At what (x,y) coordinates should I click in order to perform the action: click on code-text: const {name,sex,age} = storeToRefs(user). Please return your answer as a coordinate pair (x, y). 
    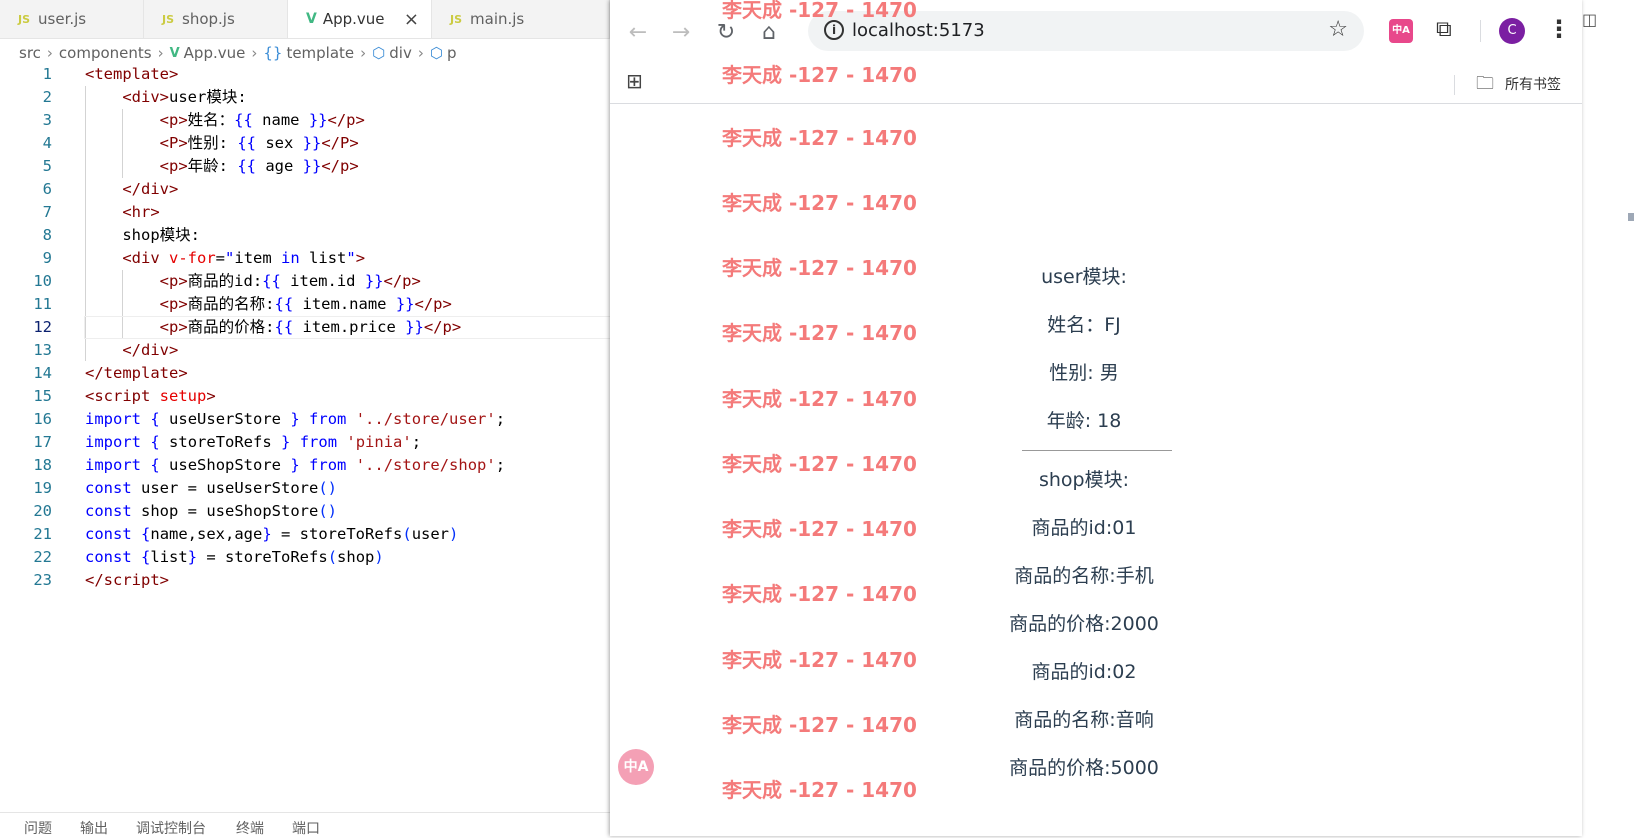
    Looking at the image, I should click on (272, 534).